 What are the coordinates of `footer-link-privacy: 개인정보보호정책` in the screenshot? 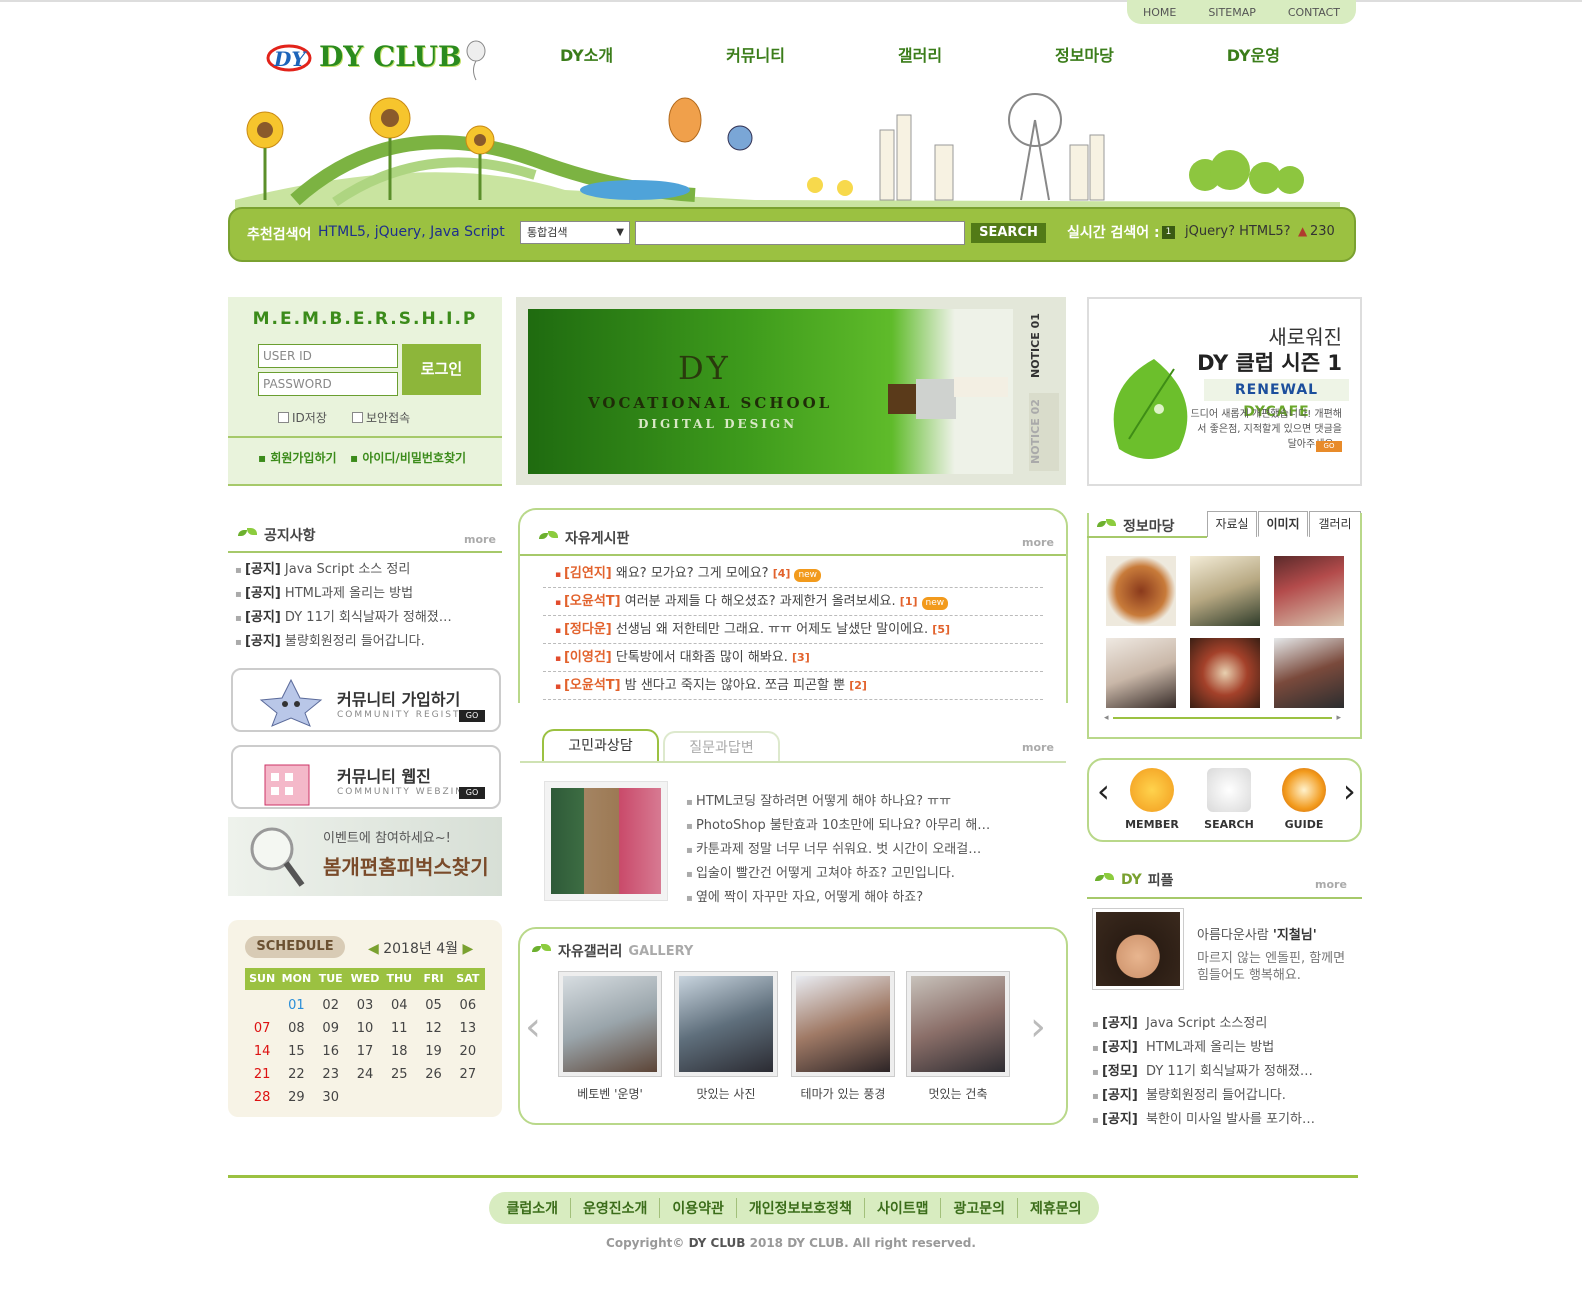 It's located at (801, 1208).